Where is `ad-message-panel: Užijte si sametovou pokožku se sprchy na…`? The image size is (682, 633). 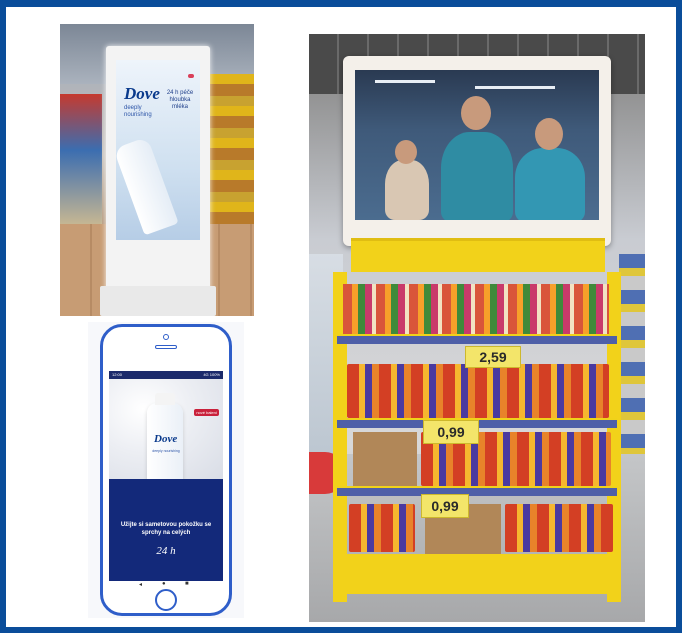 ad-message-panel: Užijte si sametovou pokožku se sprchy na… is located at coordinates (166, 530).